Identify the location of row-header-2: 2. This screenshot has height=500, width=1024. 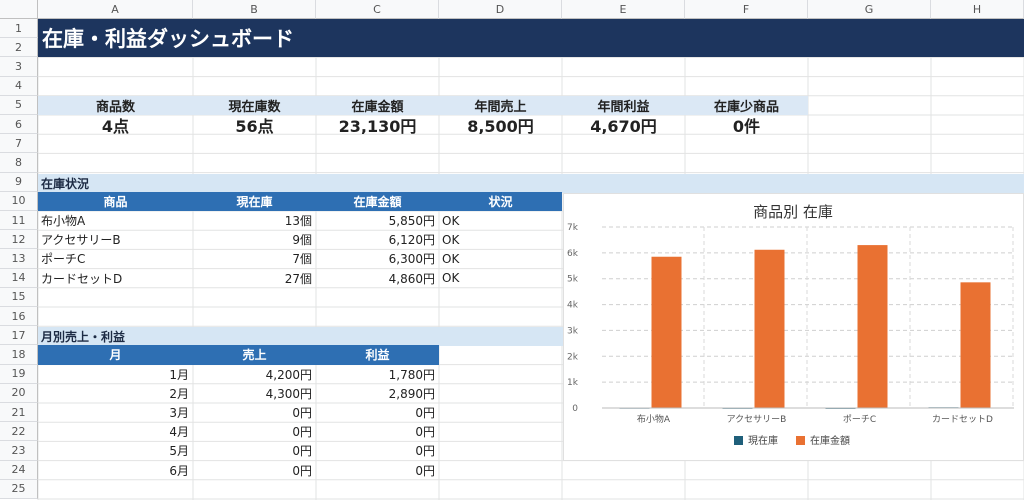
(19, 48).